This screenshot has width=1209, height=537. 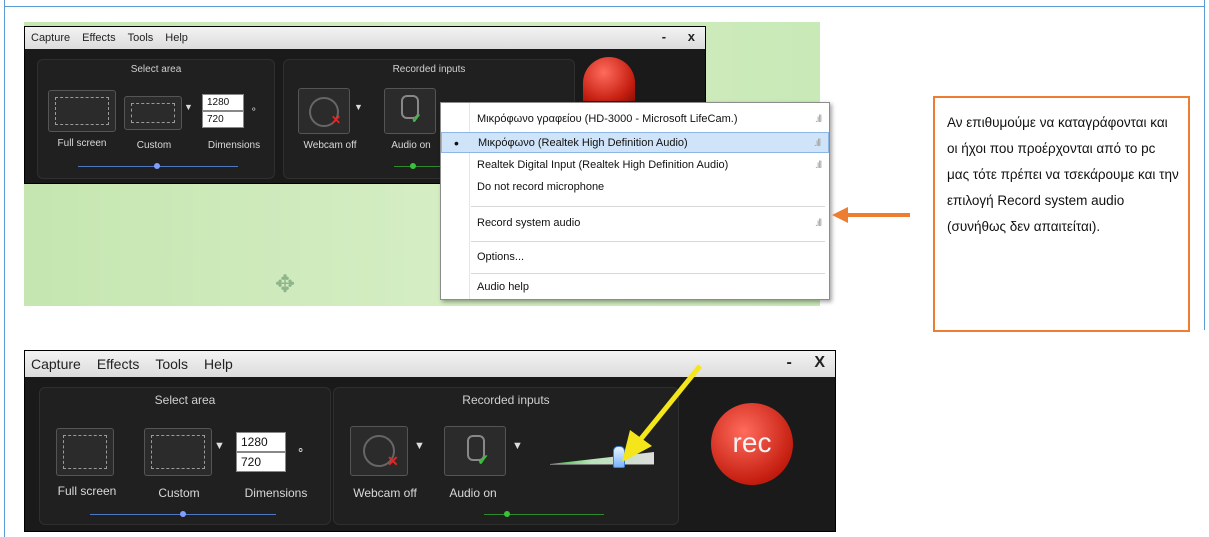 I want to click on menu-item-record-system-audio: Record system audio .ıll, so click(x=635, y=223).